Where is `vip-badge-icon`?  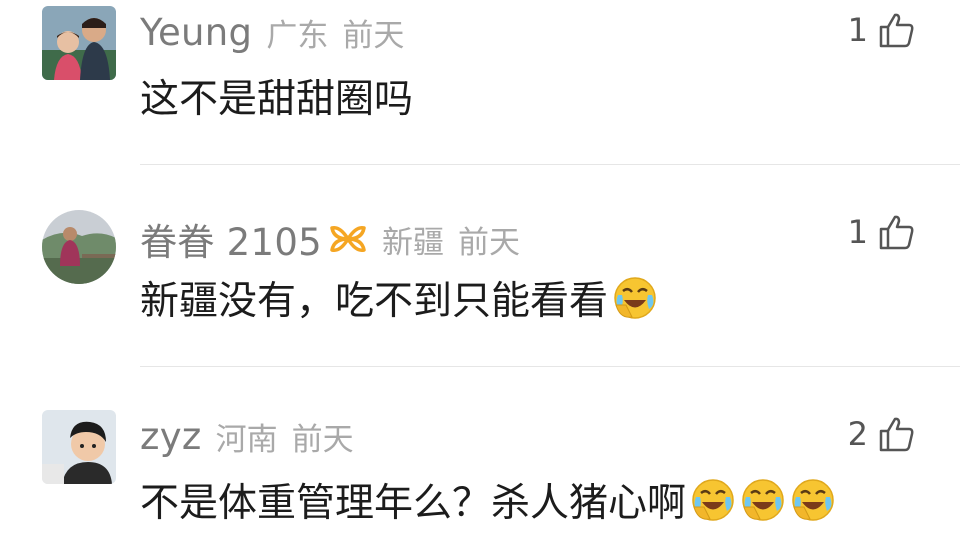 vip-badge-icon is located at coordinates (348, 239).